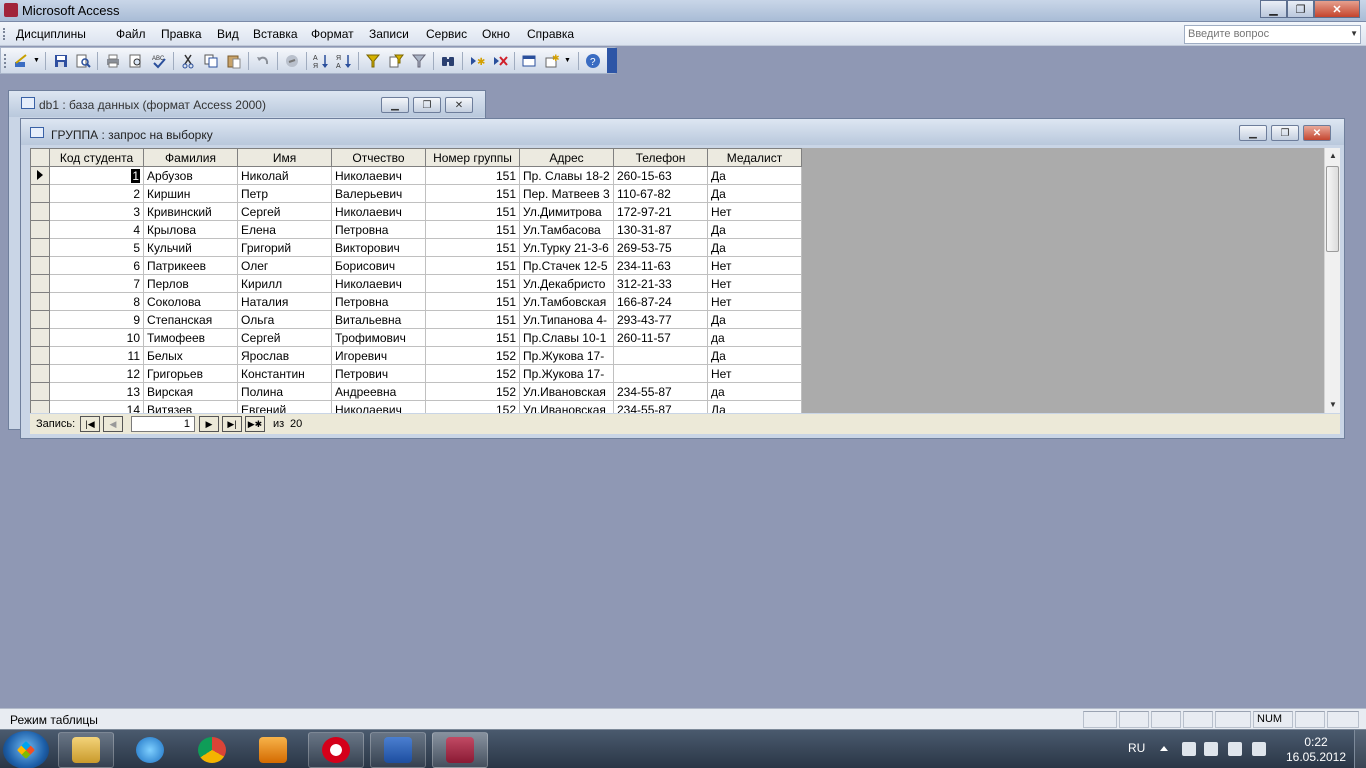 The height and width of the screenshot is (768, 1366). What do you see at coordinates (96, 283) in the screenshot?
I see `student-id-cell: 7` at bounding box center [96, 283].